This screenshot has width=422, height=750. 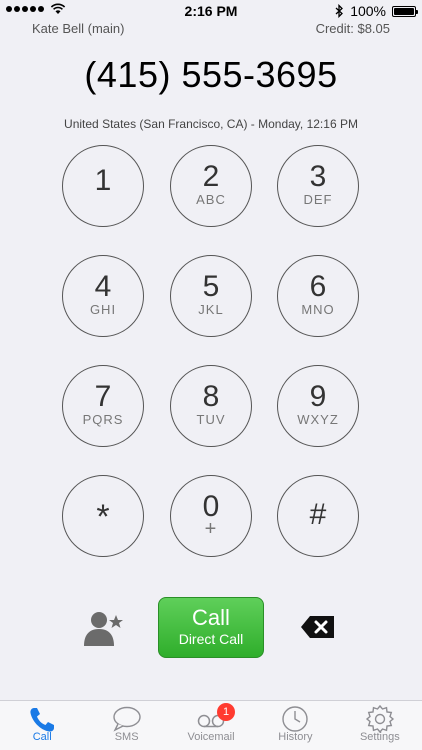 I want to click on call-button-label: Call, so click(x=211, y=617).